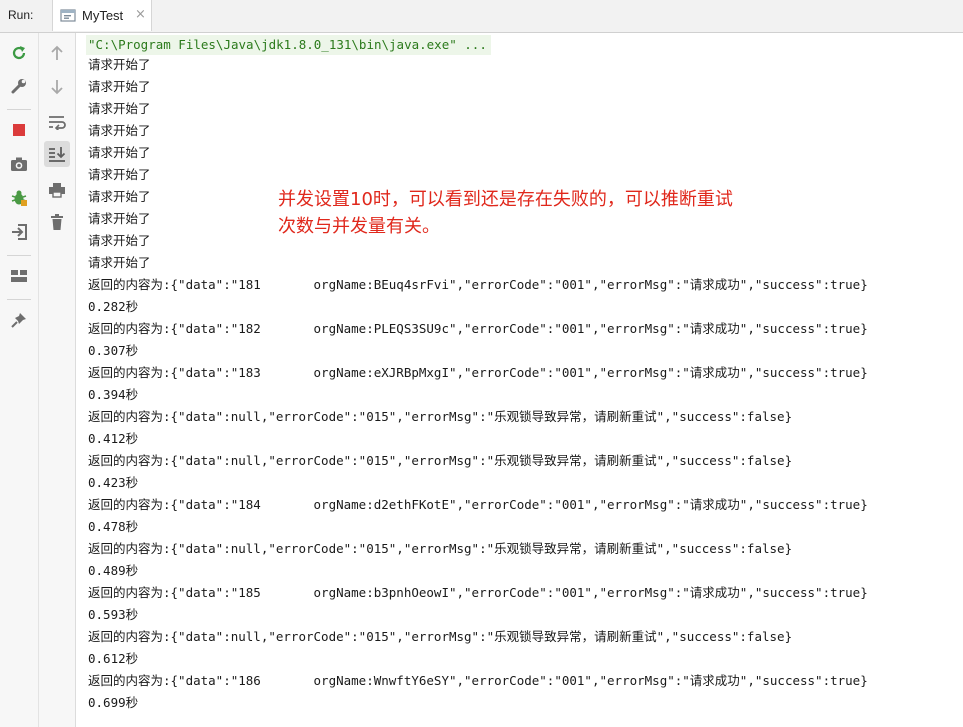 This screenshot has height=727, width=963. What do you see at coordinates (68, 15) in the screenshot?
I see `run-config-icon` at bounding box center [68, 15].